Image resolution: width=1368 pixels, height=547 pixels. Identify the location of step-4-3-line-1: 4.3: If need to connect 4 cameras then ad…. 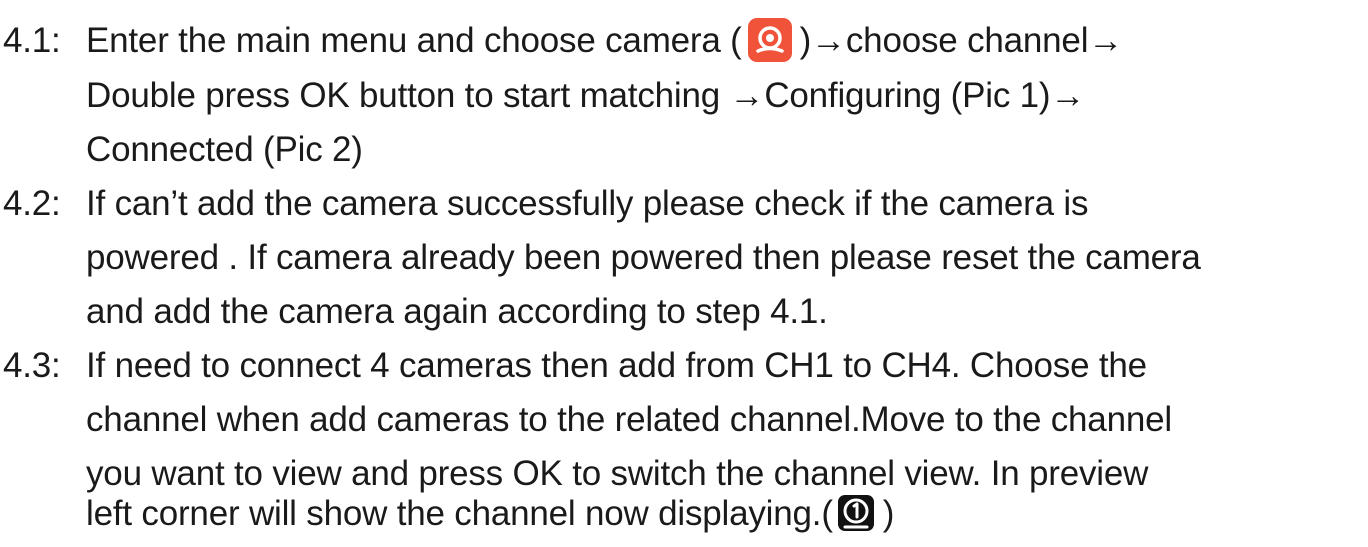
(573, 366).